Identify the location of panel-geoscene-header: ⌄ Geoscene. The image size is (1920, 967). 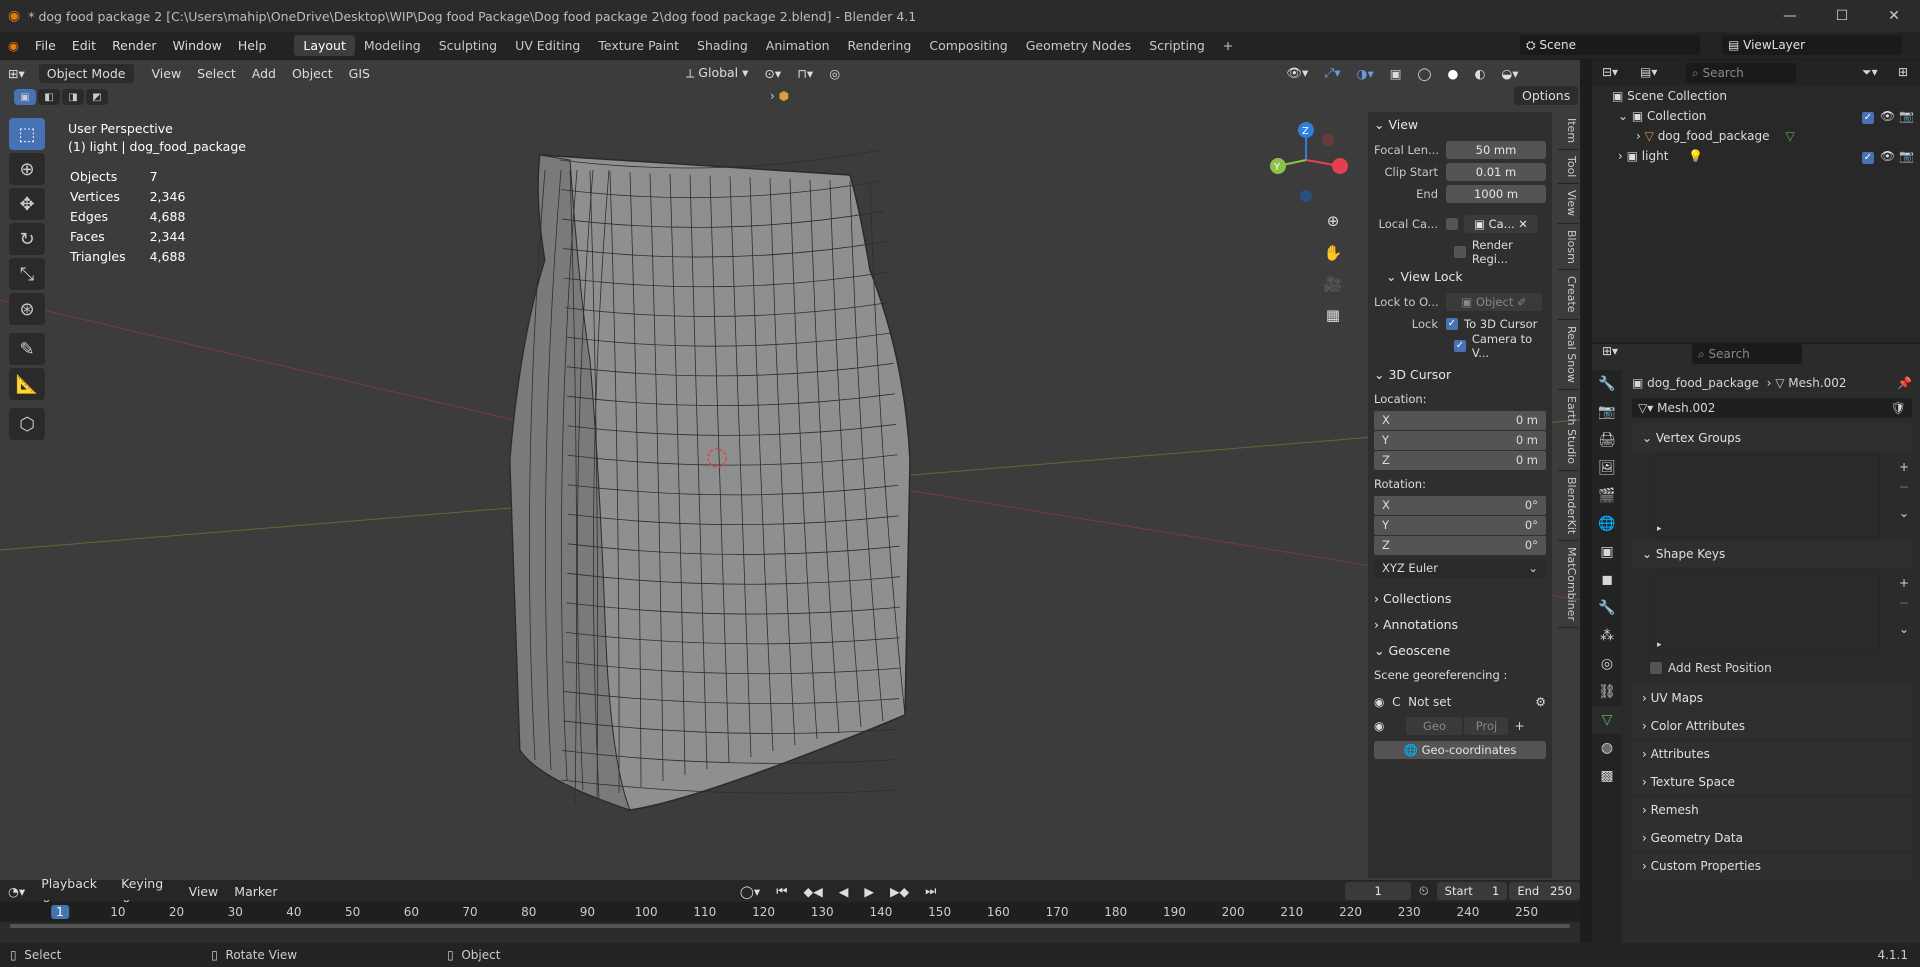
(1460, 651).